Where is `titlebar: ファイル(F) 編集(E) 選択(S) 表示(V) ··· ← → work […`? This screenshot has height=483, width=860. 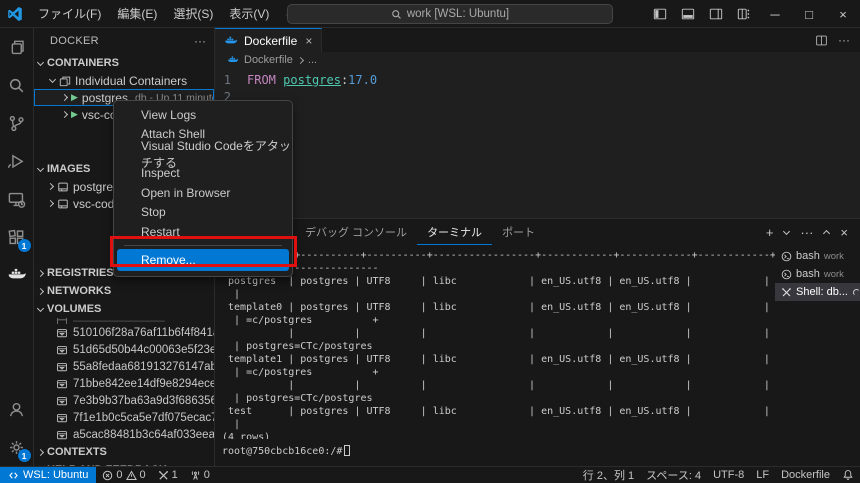 titlebar: ファイル(F) 編集(E) 選択(S) 表示(V) ··· ← → work [… is located at coordinates (430, 14).